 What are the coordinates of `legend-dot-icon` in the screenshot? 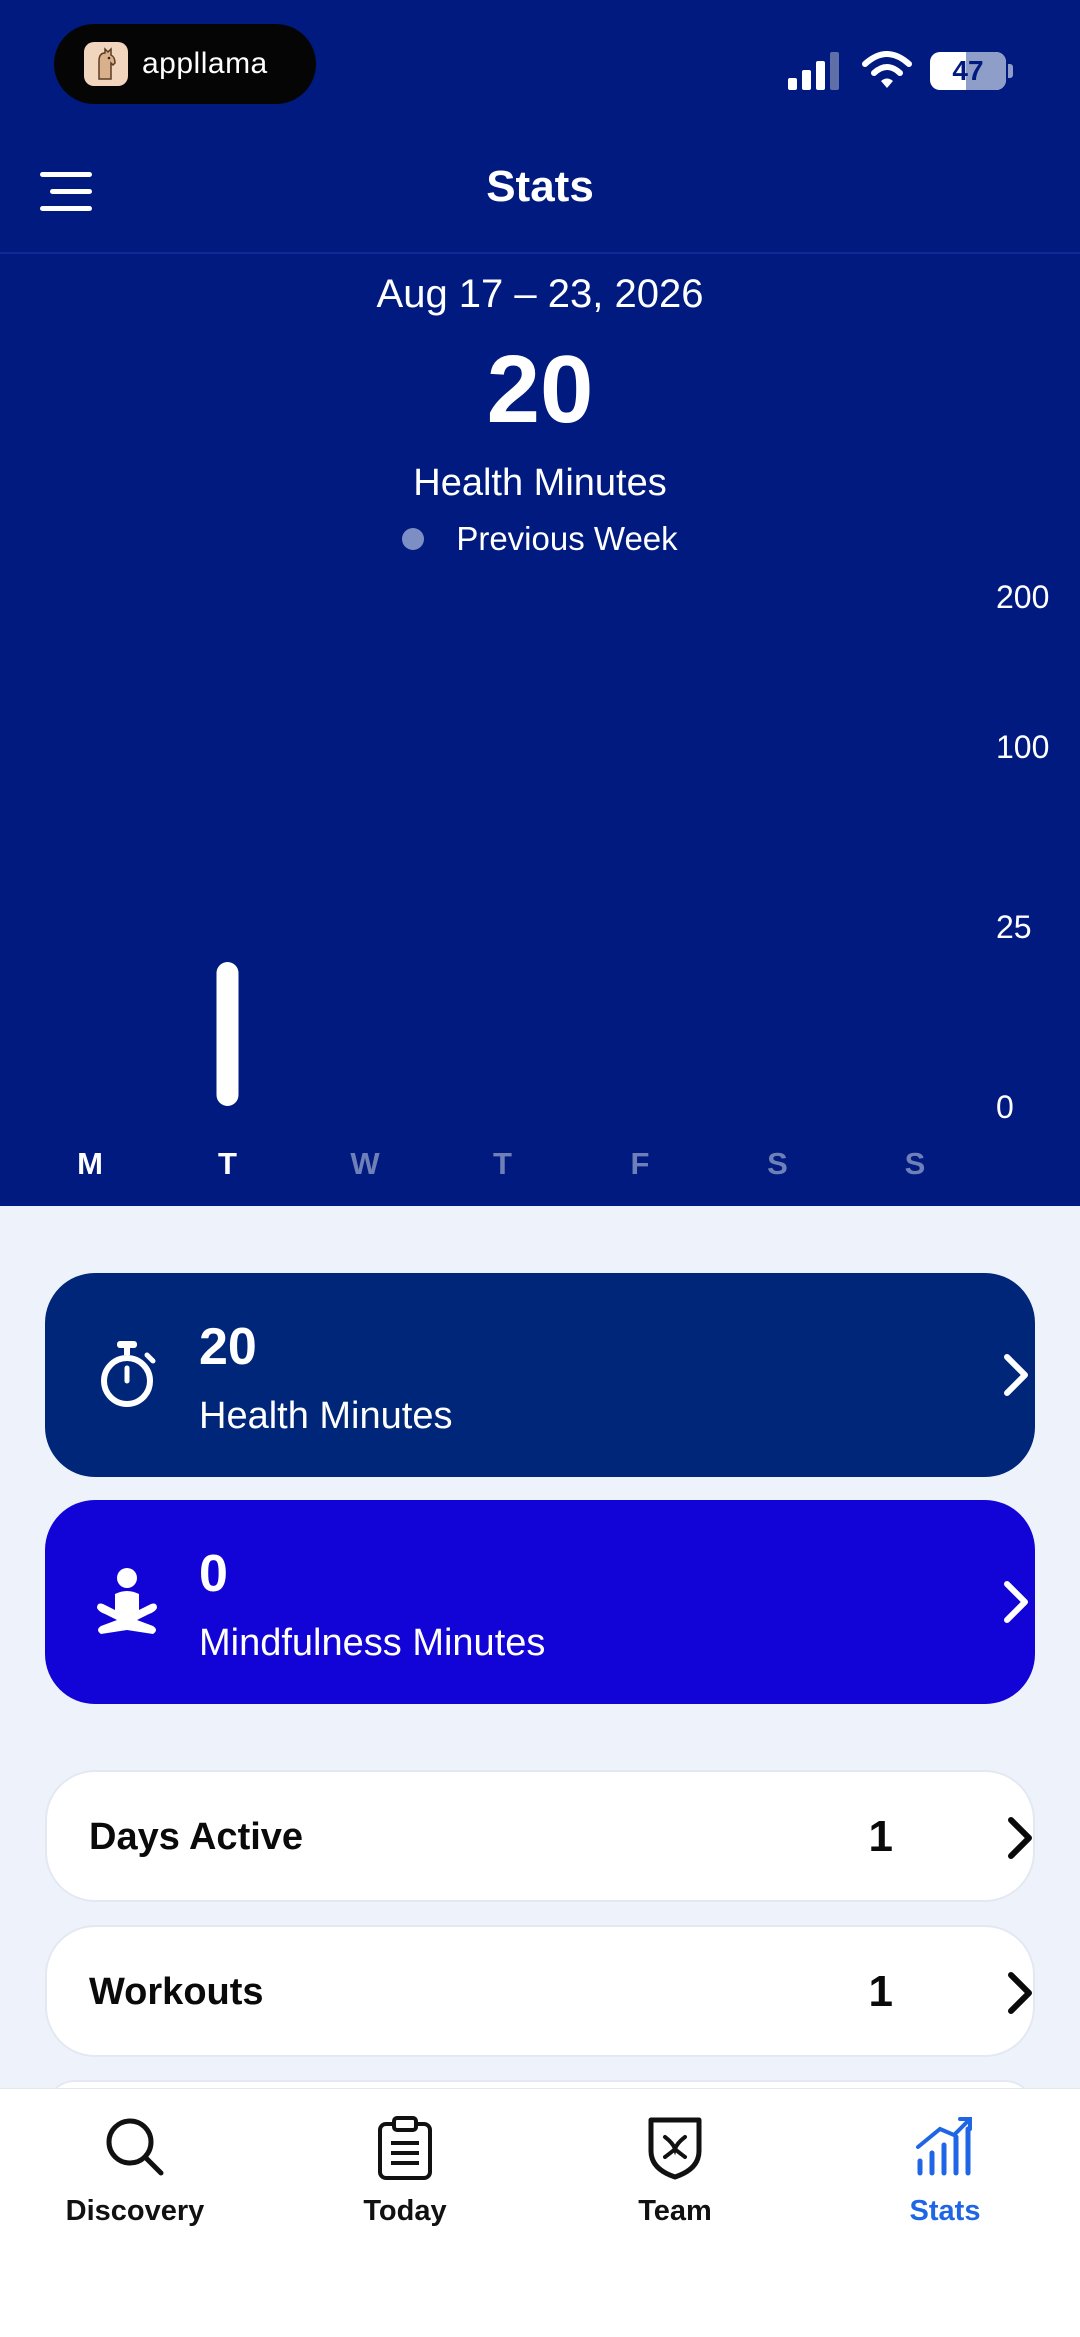 It's located at (413, 539).